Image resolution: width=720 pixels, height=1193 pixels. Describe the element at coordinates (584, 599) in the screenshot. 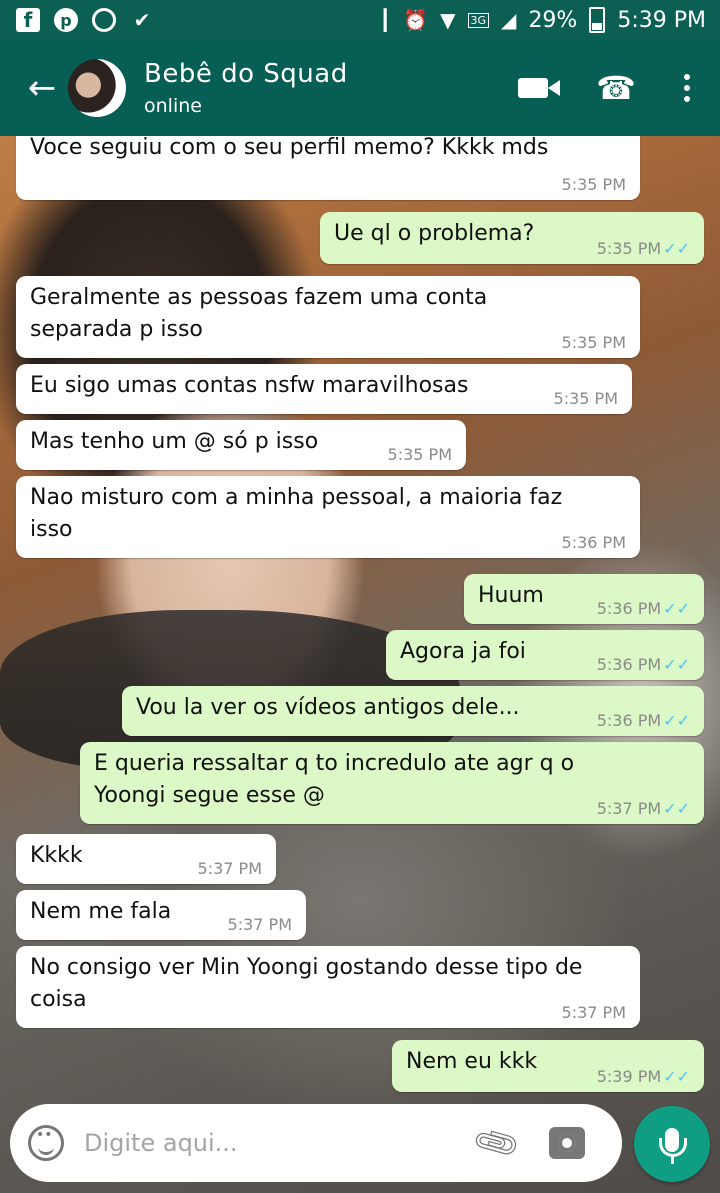

I see `message-bubble-outgoing: Huum 5:36 PM ✓✓` at that location.